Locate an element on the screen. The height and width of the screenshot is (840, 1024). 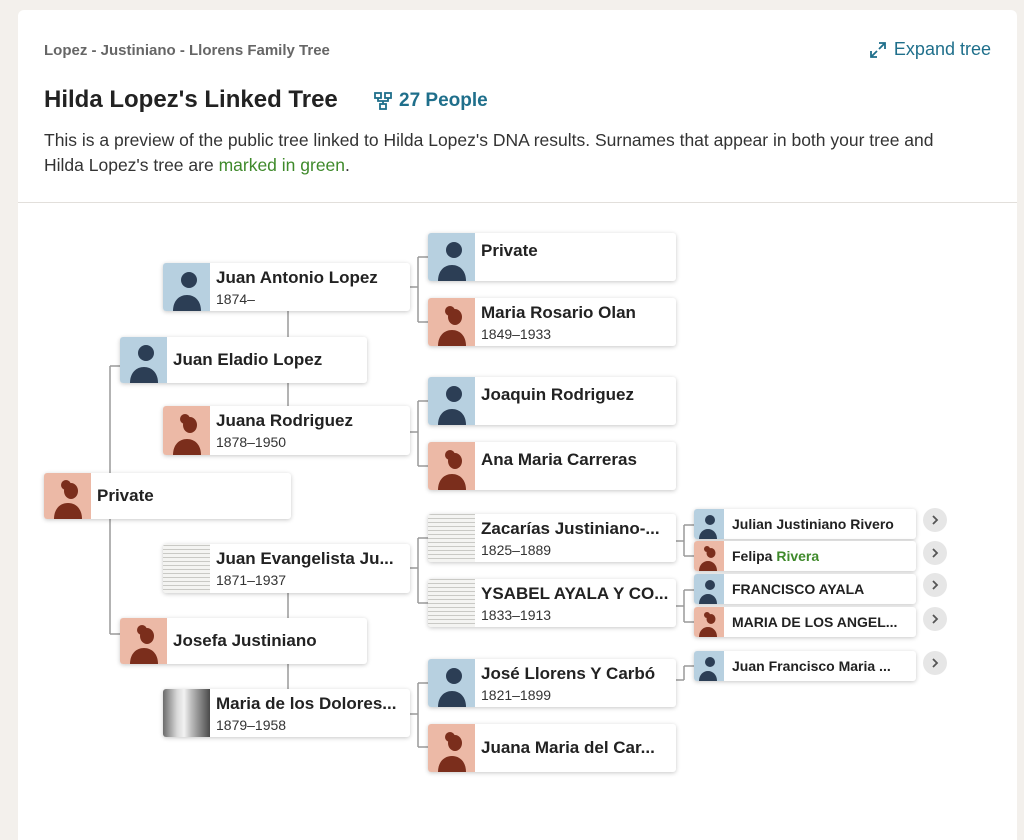
person-card-great-grandparent: Ana Maria Carreras is located at coordinates (552, 466).